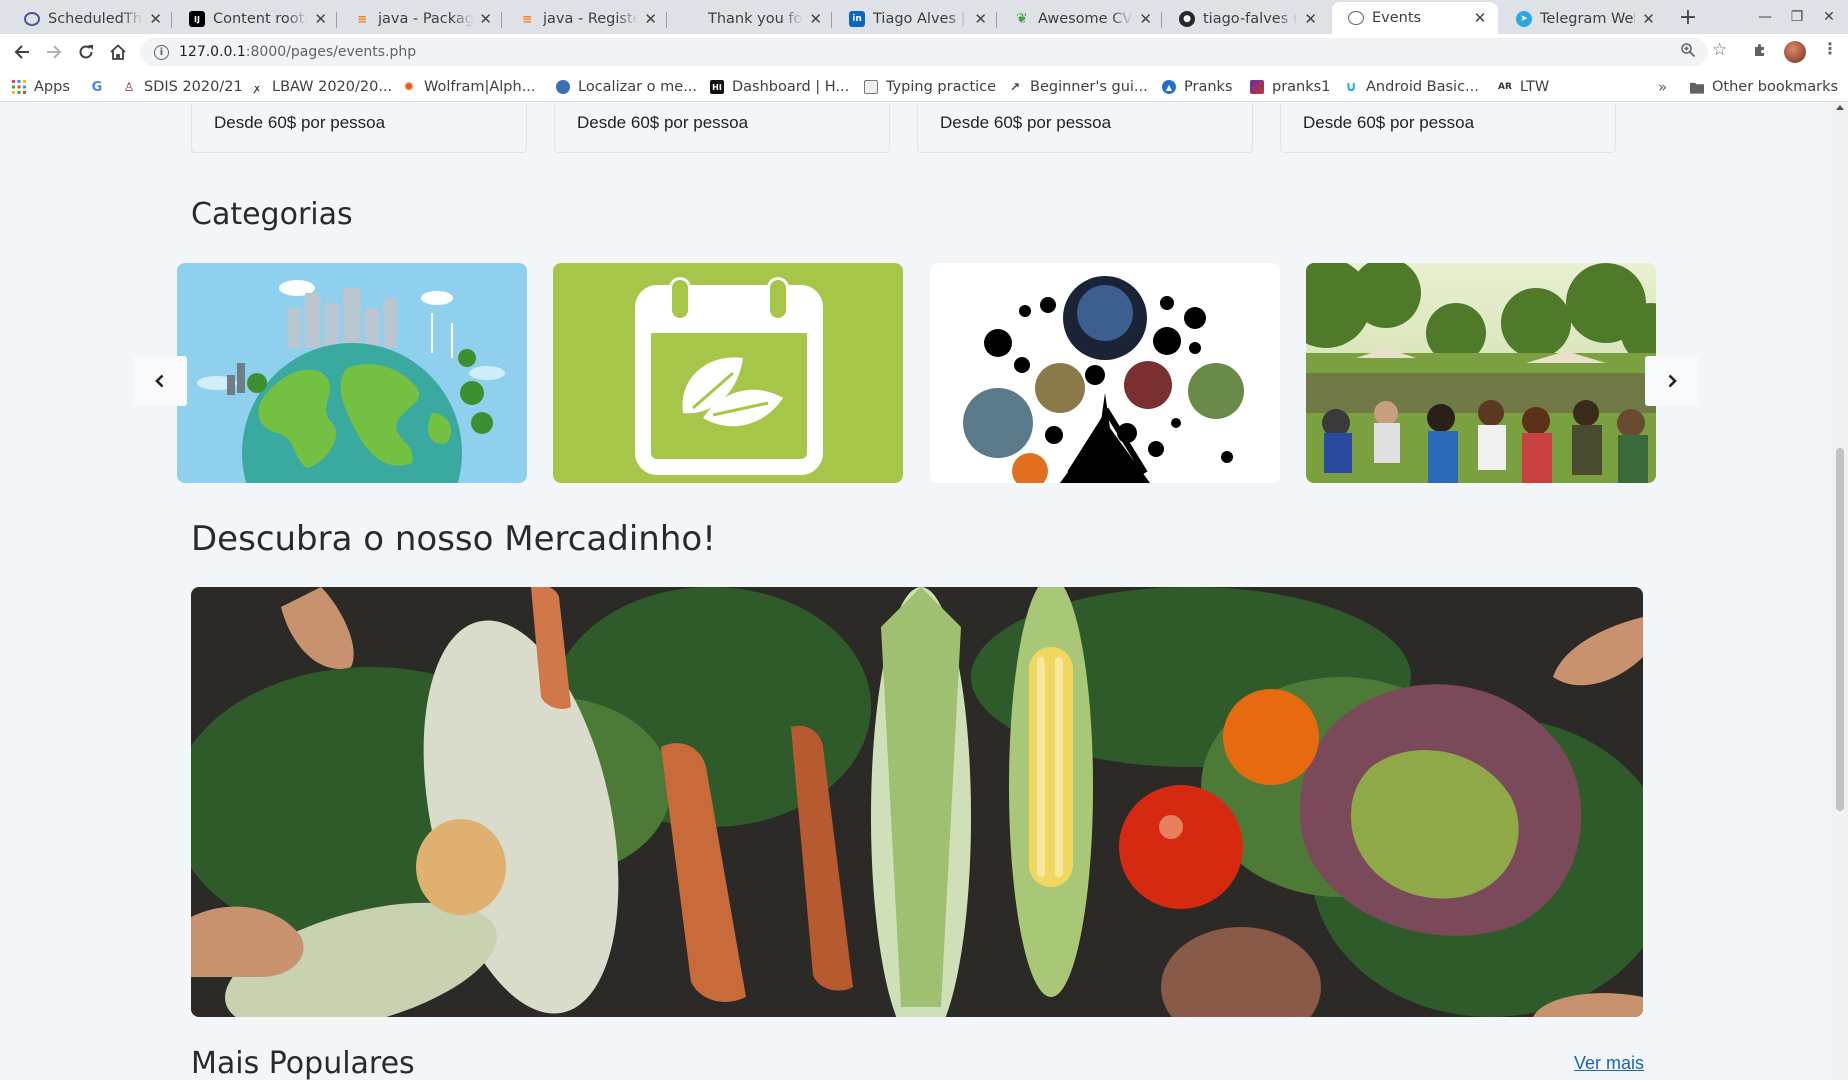 This screenshot has height=1080, width=1848. What do you see at coordinates (1764, 87) in the screenshot?
I see `bookmark-other: Other bookmarks` at bounding box center [1764, 87].